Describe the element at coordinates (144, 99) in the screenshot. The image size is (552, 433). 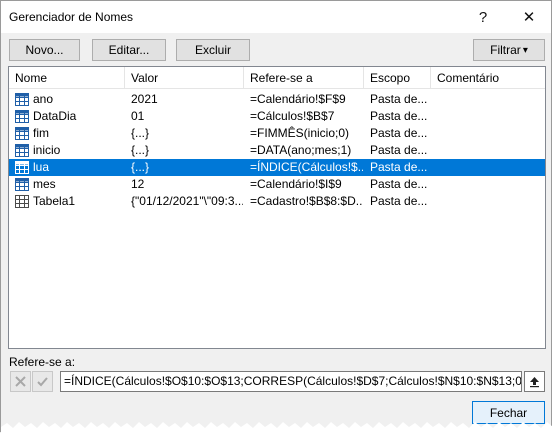
I see `cell-value: 2021` at that location.